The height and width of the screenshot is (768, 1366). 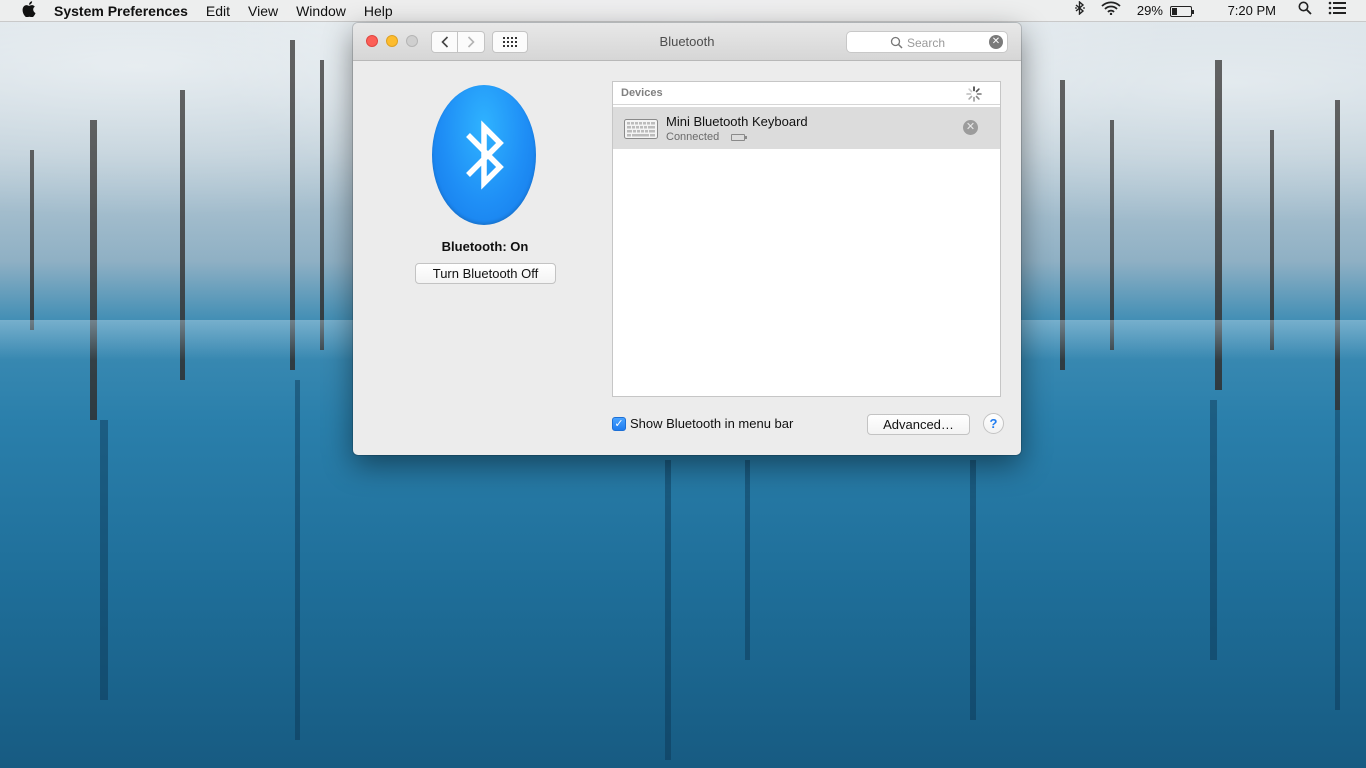 What do you see at coordinates (687, 42) in the screenshot?
I see `title-bar: Bluetooth ✕` at bounding box center [687, 42].